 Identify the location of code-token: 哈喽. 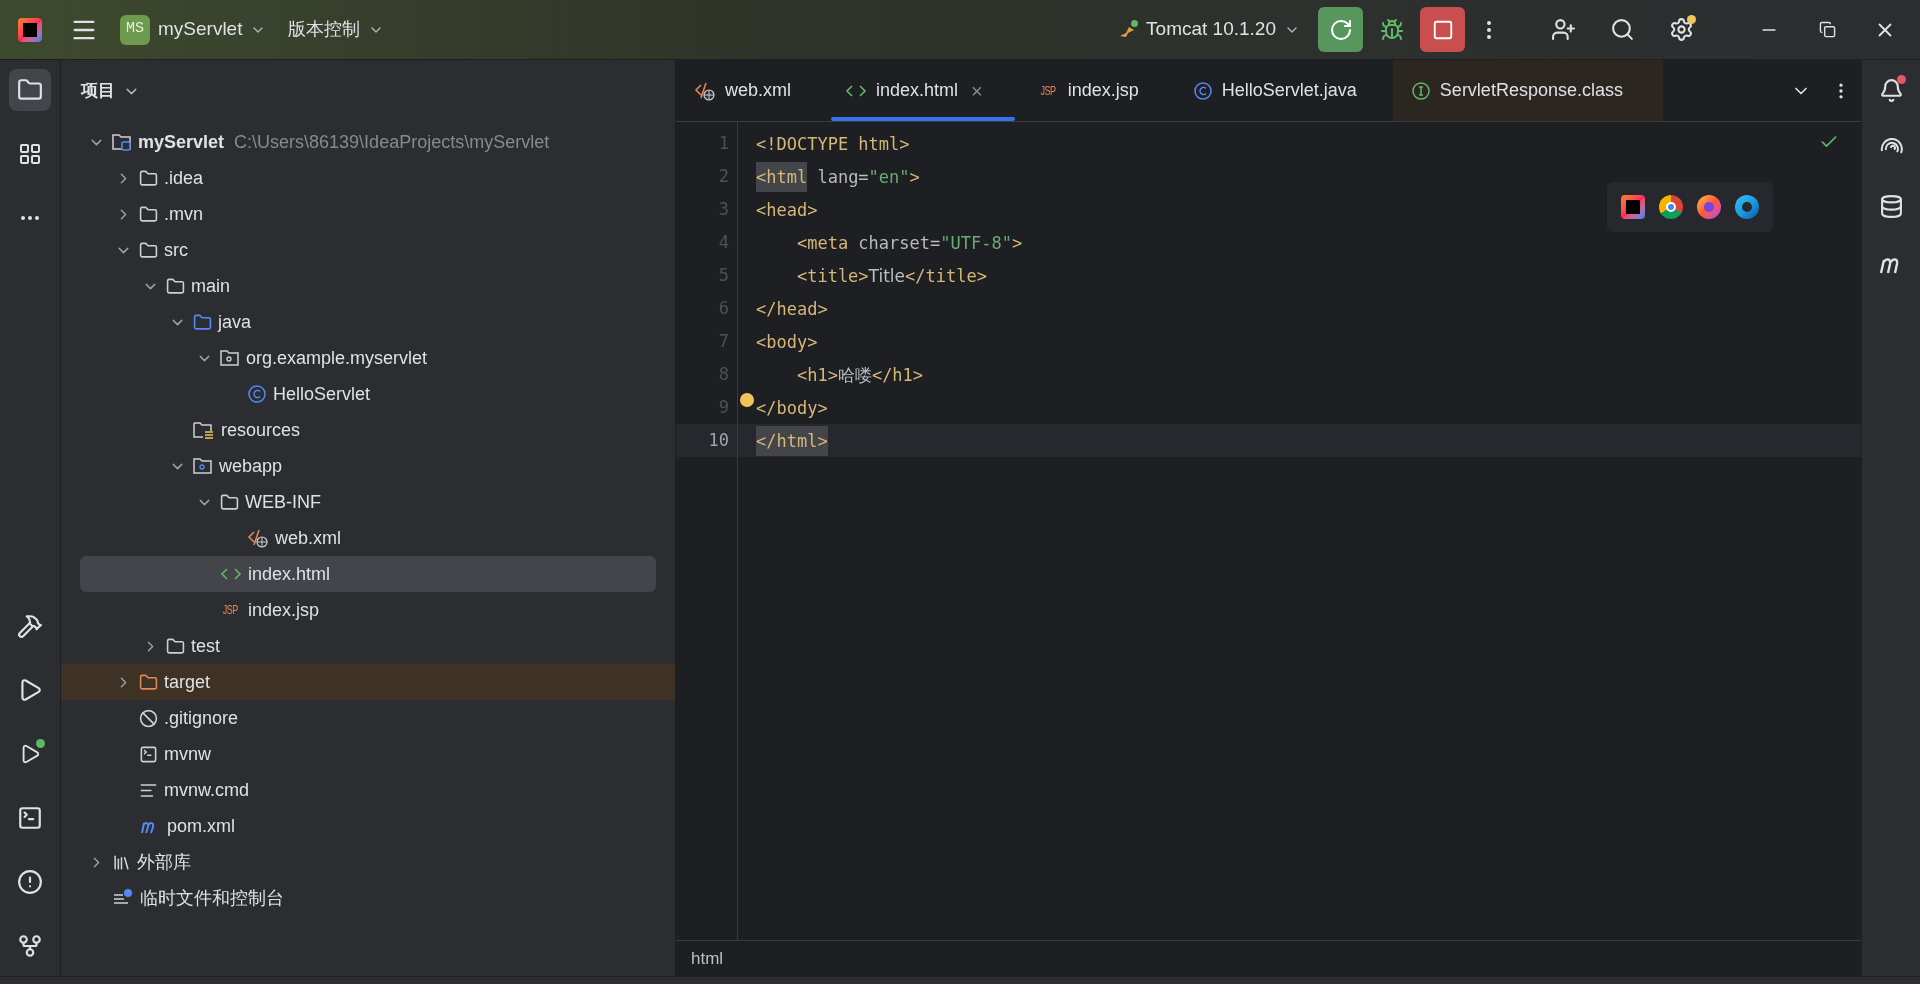
(854, 375).